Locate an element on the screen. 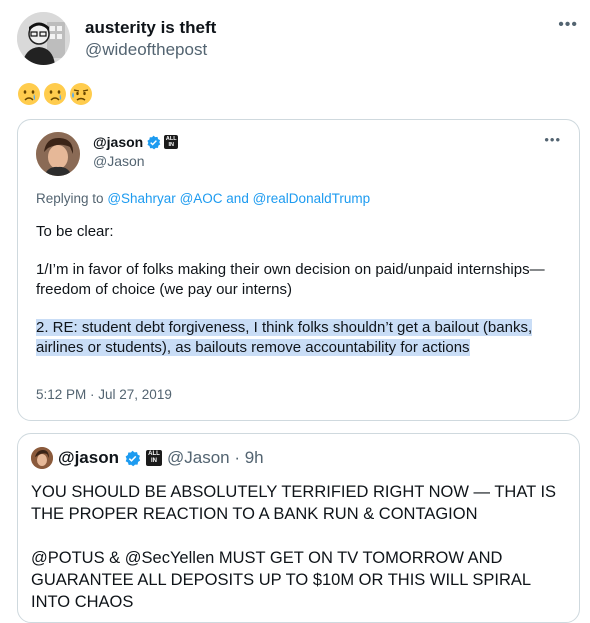 The image size is (590, 623). screenshot-author: @jason ALL IN is located at coordinates (136, 142).